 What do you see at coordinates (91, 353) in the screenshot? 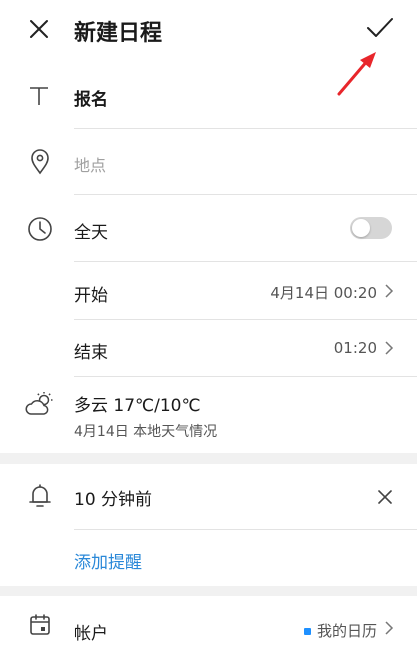
I see `end-label: 结束` at bounding box center [91, 353].